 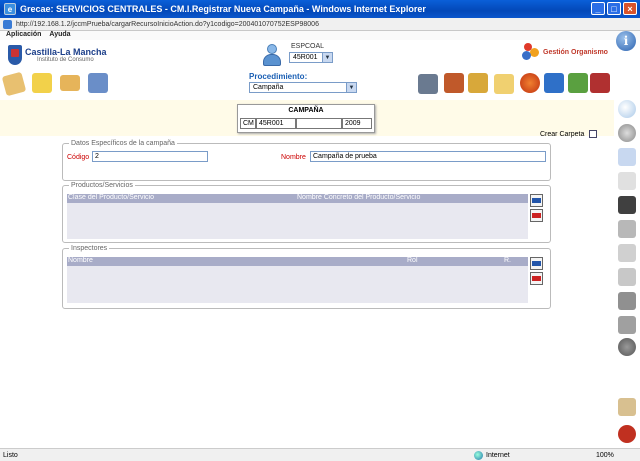 I want to click on folder-key-icon, so click(x=42, y=83).